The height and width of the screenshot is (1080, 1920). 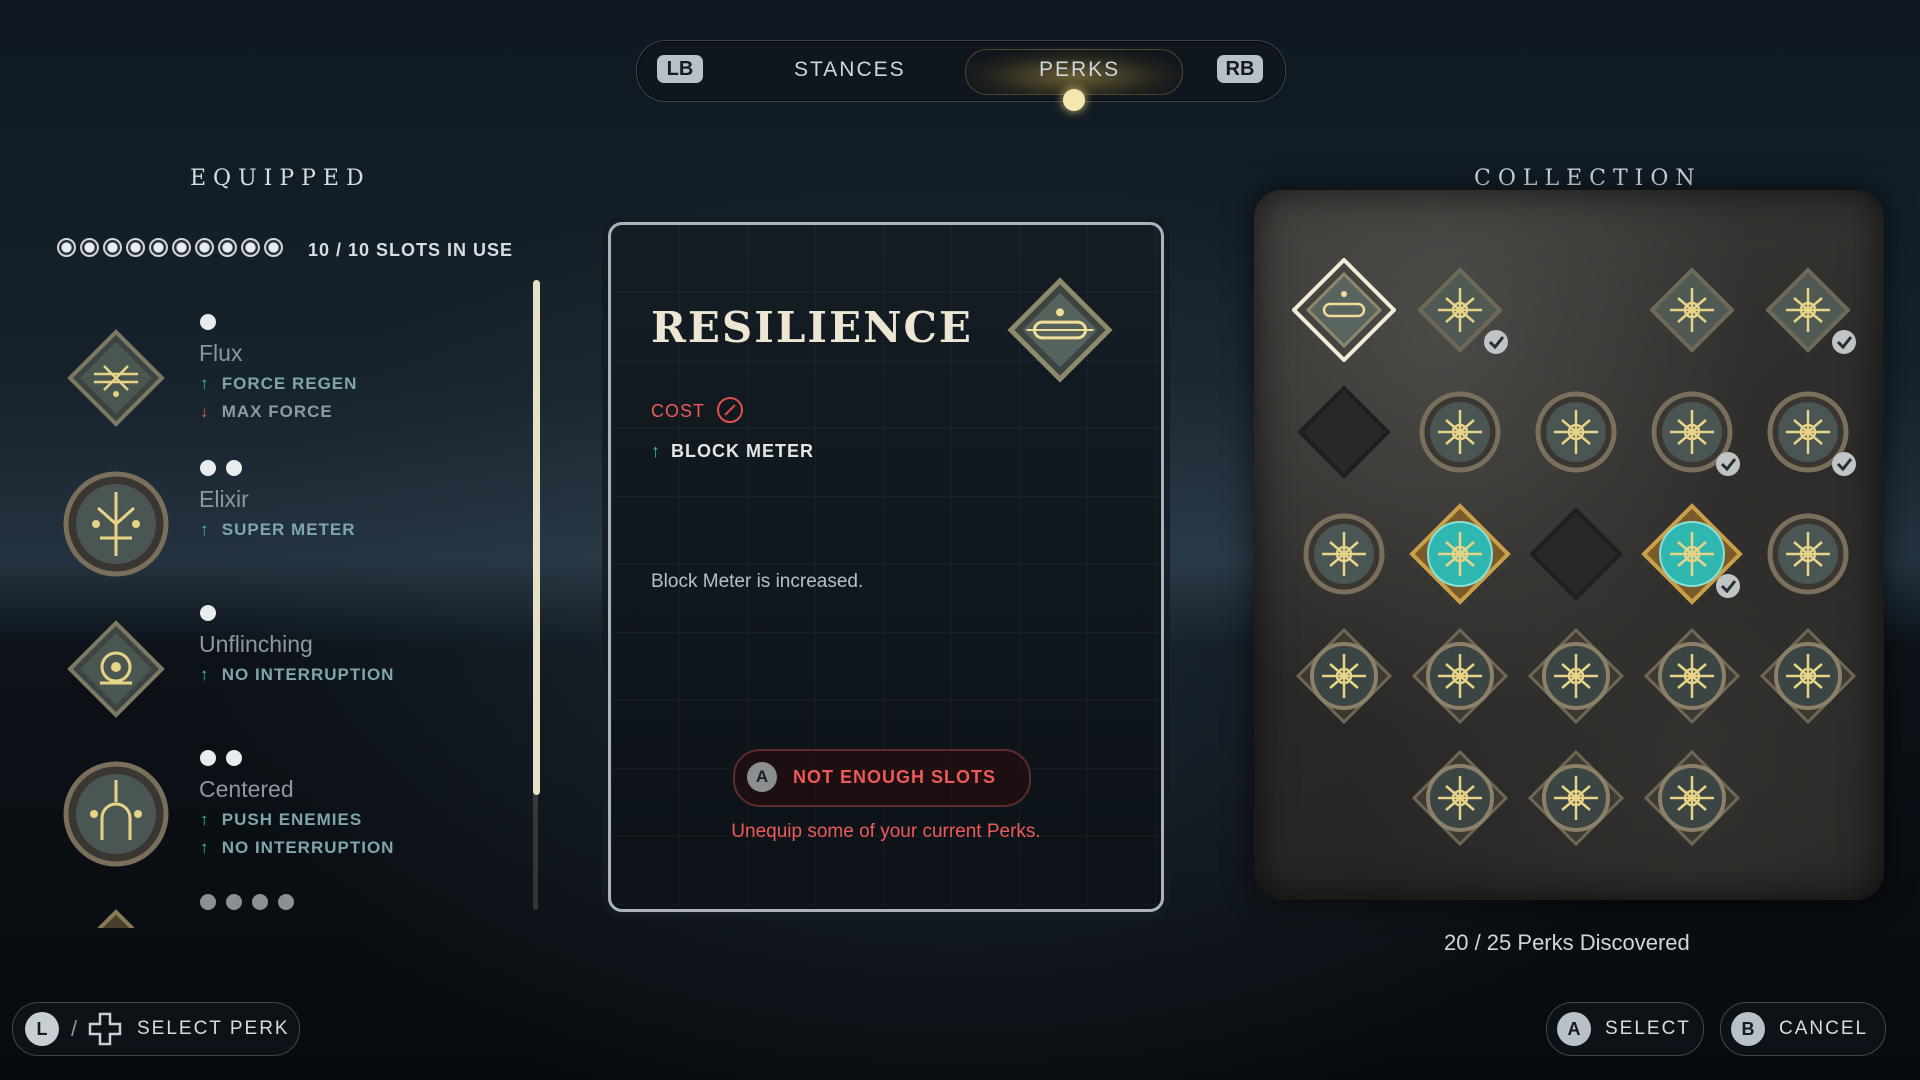 I want to click on equipped-perk-elixir: Elixir ↑ SUPER METER, so click(x=280, y=520).